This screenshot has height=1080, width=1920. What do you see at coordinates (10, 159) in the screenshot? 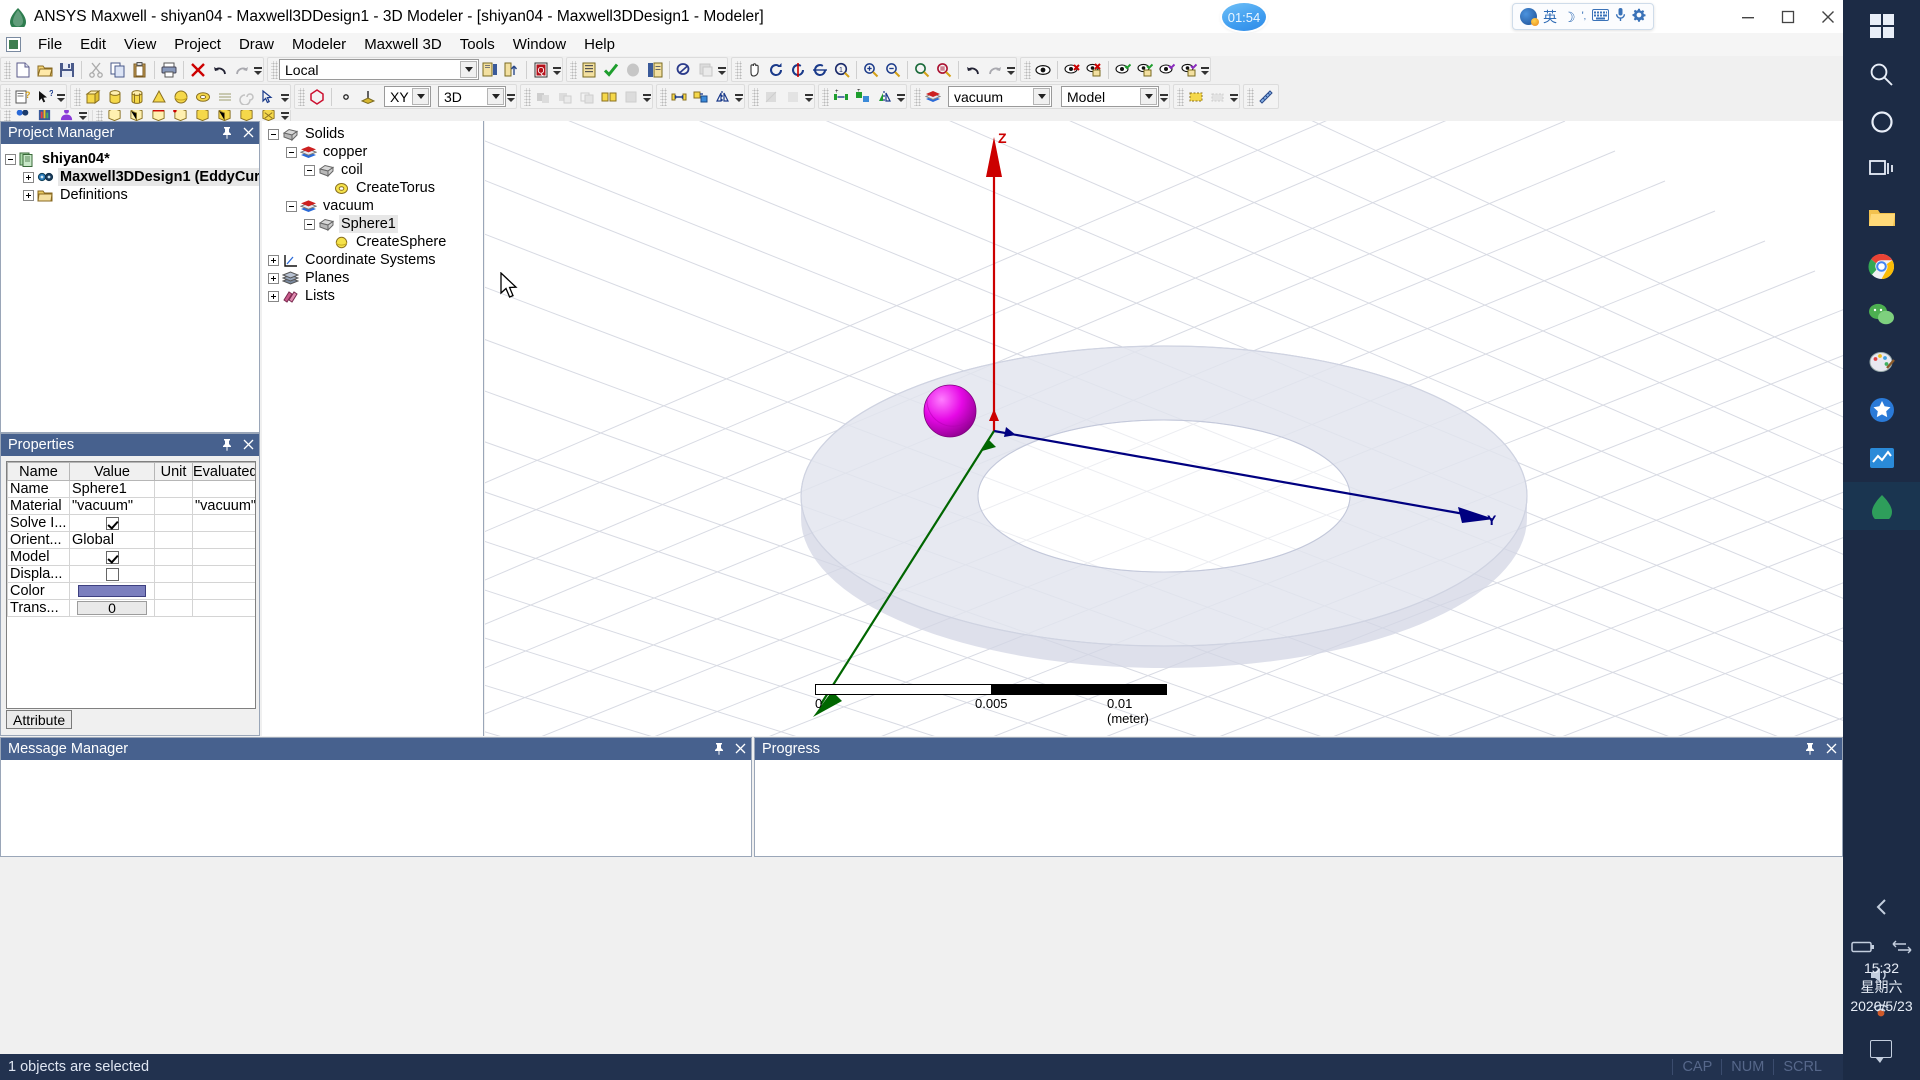
I see `expander-minus-icon` at bounding box center [10, 159].